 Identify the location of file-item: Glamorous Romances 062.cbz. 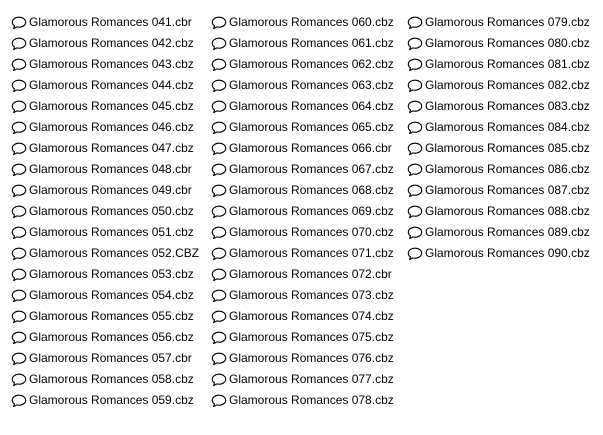
(302, 64).